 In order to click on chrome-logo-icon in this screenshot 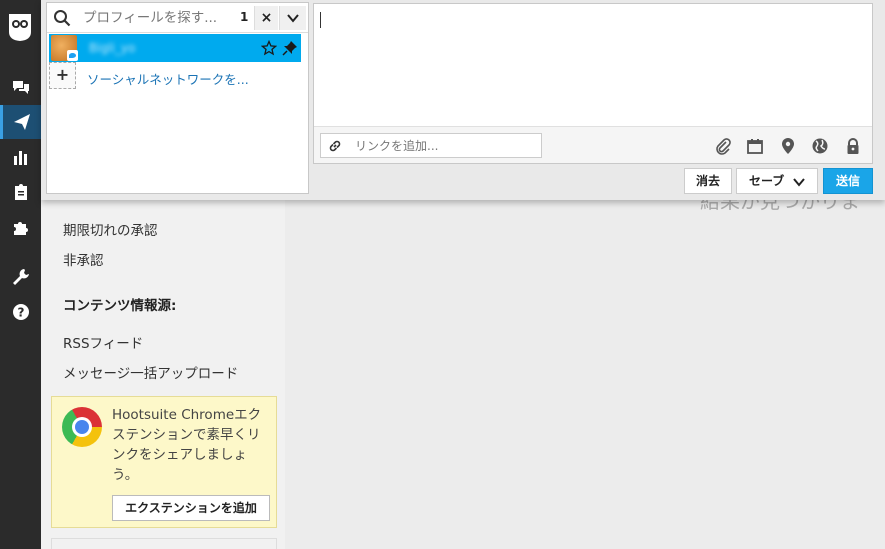, I will do `click(82, 427)`.